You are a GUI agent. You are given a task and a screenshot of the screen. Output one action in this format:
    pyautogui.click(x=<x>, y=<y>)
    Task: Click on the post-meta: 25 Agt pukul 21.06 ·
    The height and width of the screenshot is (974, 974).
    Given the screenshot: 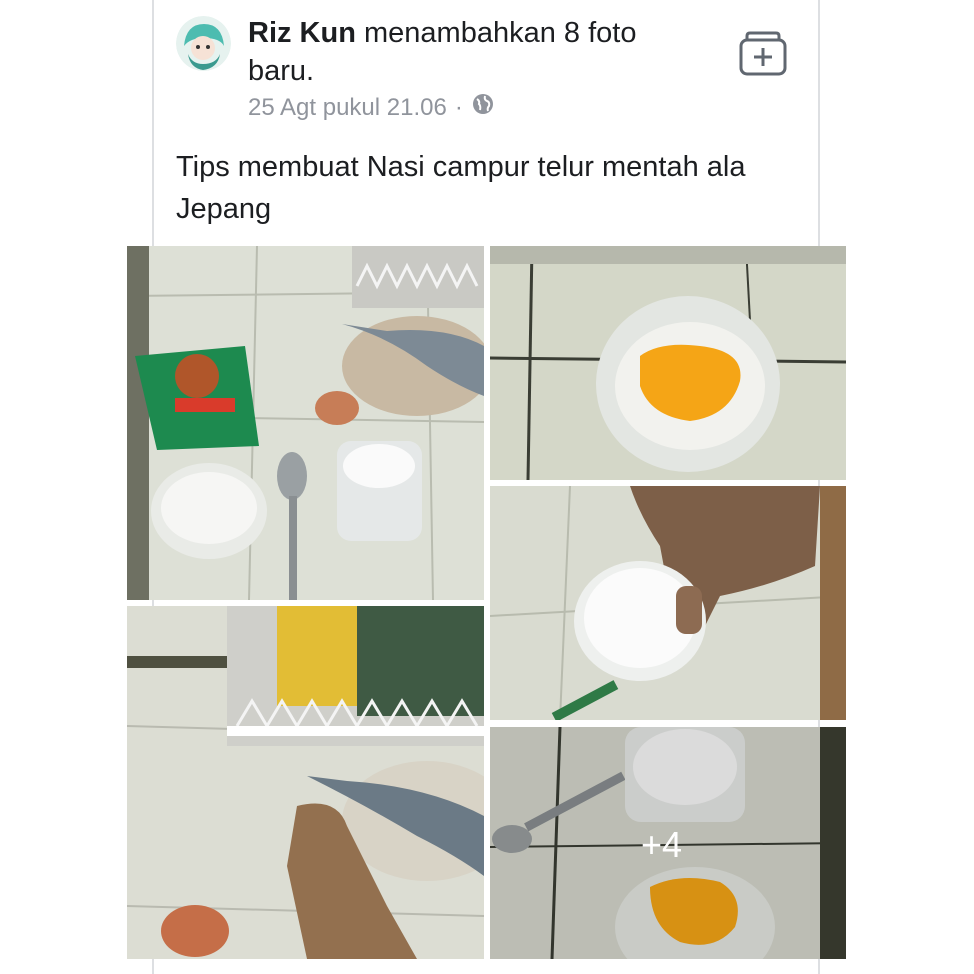 What is the action you would take?
    pyautogui.click(x=371, y=107)
    